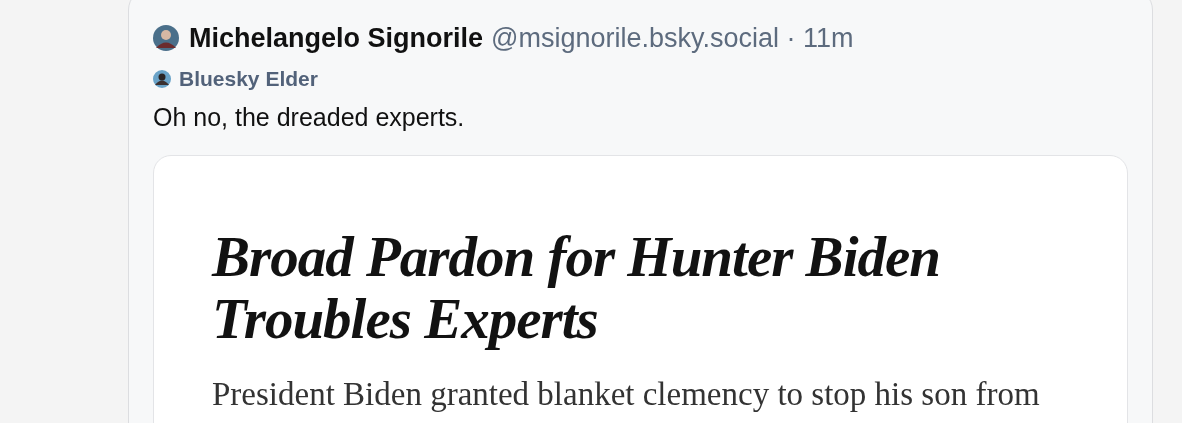  What do you see at coordinates (166, 38) in the screenshot?
I see `avatar-icon` at bounding box center [166, 38].